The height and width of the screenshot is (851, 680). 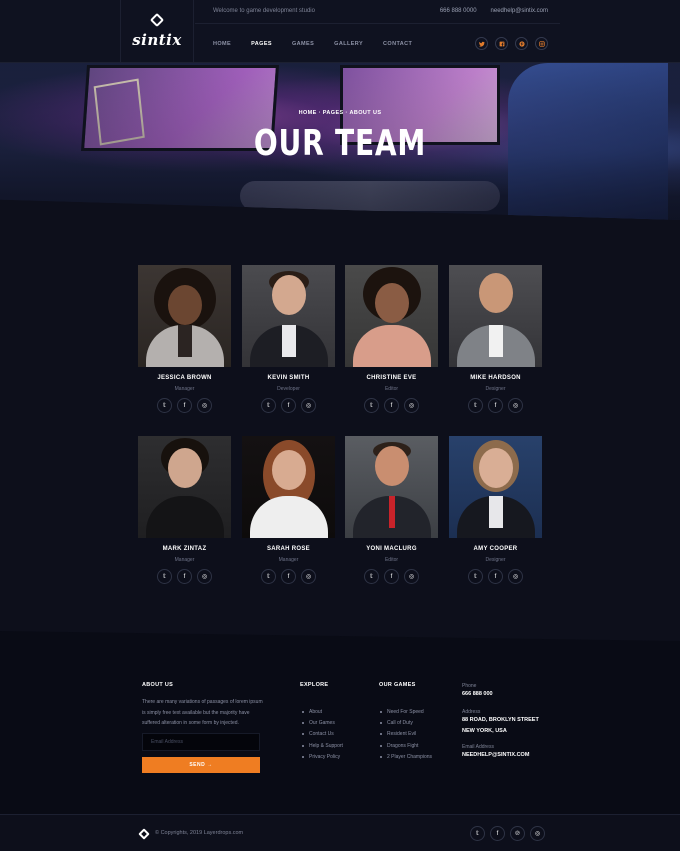 What do you see at coordinates (261, 44) in the screenshot?
I see `nav-pages: Pages` at bounding box center [261, 44].